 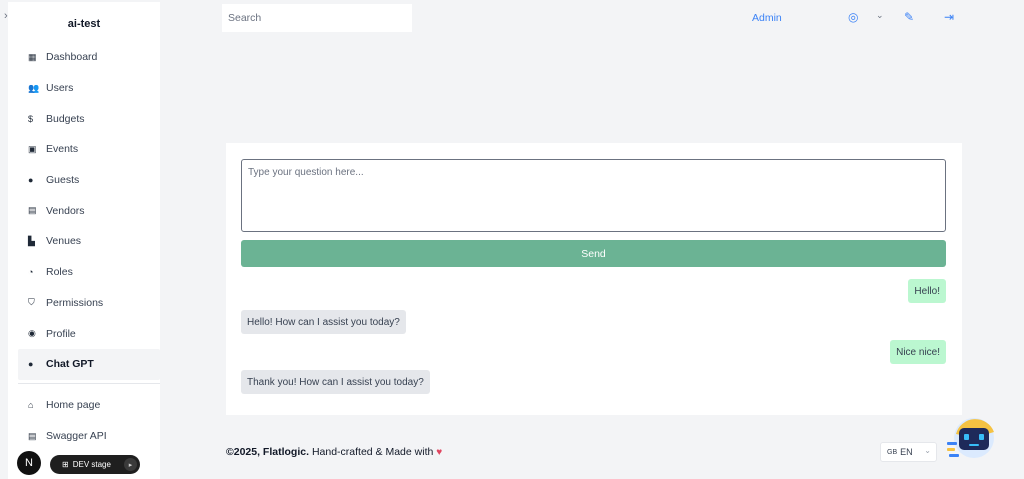 What do you see at coordinates (335, 382) in the screenshot?
I see `chat-message-bot: Thank you! How can I assist you today?` at bounding box center [335, 382].